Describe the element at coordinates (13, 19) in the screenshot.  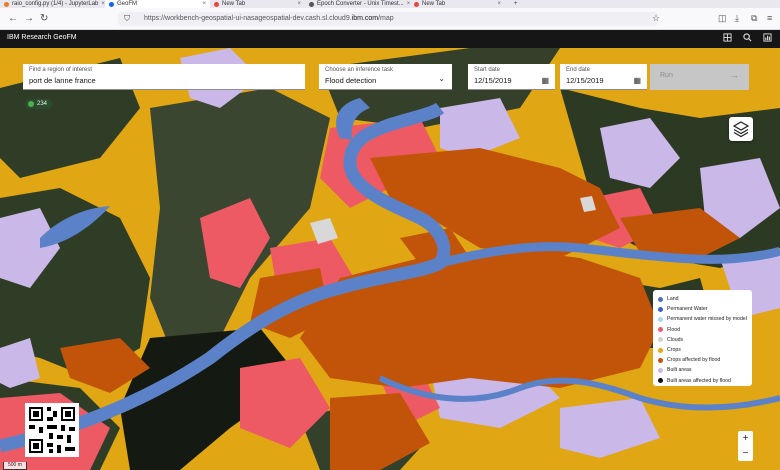
I see `back-icon: ←` at that location.